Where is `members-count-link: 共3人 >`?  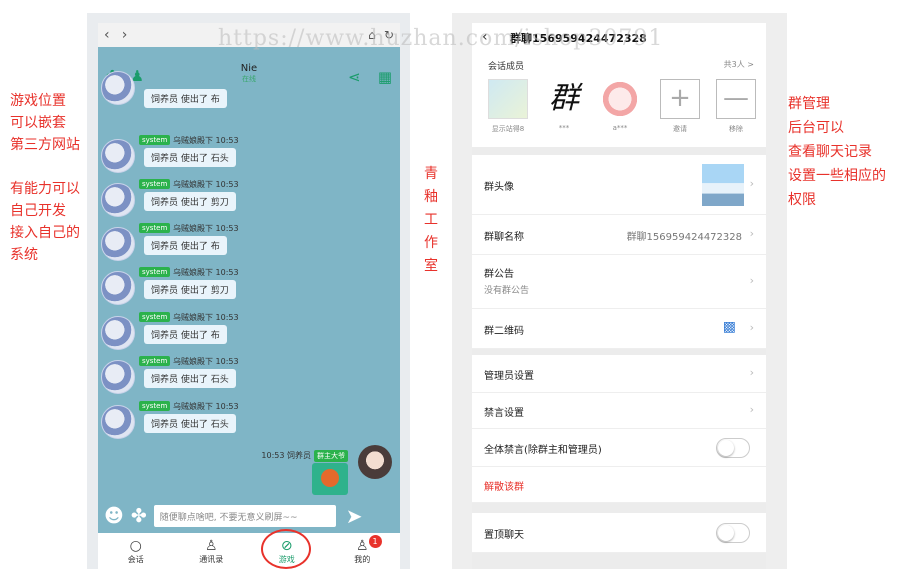 members-count-link: 共3人 > is located at coordinates (739, 64).